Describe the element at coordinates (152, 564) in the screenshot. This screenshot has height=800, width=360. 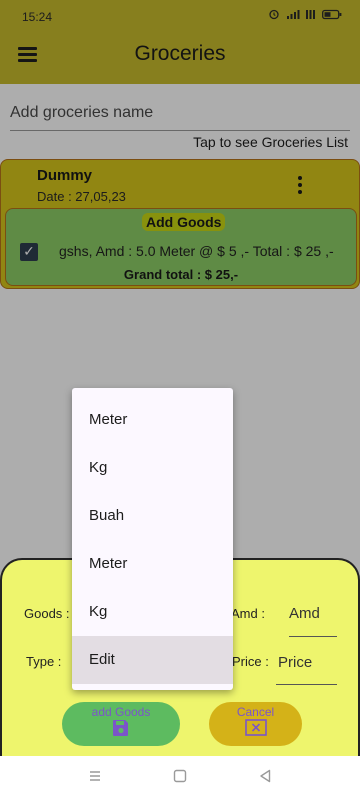
I see `dropdown-item-meter-2: Meter` at that location.